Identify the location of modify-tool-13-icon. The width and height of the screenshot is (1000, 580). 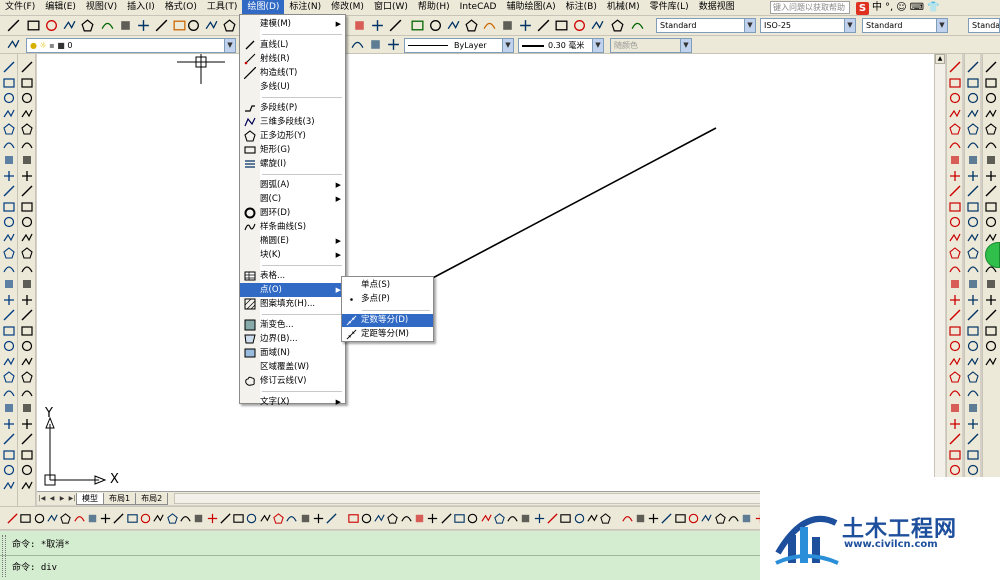
(27, 269).